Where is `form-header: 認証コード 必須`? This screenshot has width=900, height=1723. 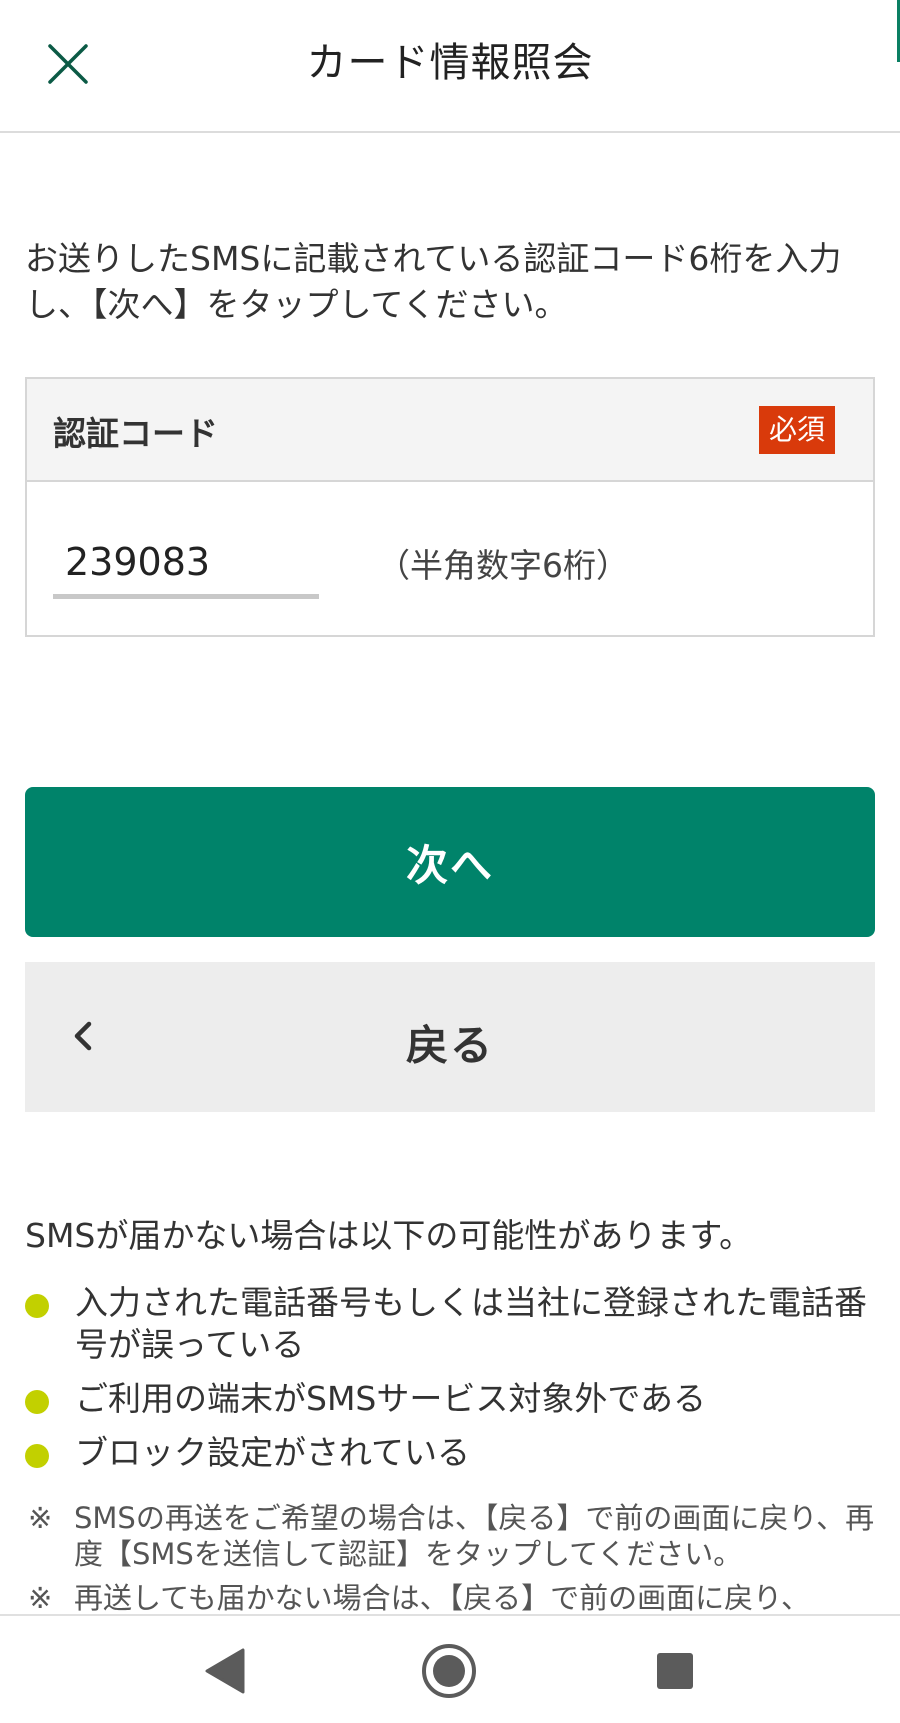 form-header: 認証コード 必須 is located at coordinates (450, 430).